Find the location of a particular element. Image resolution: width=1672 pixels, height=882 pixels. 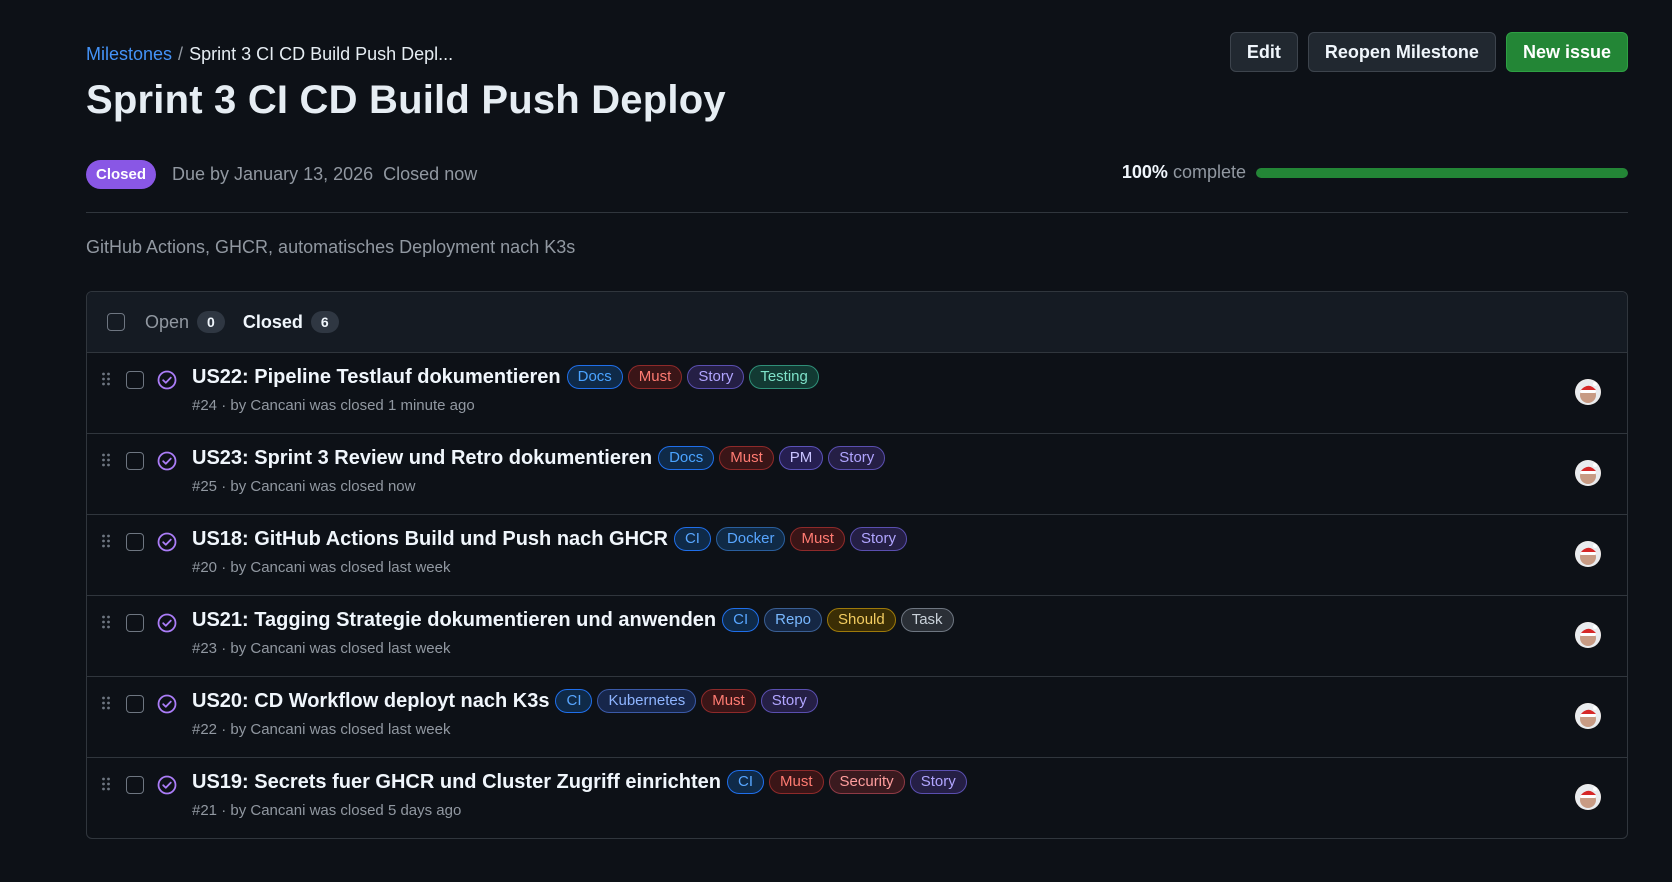

progress-percent: 100% is located at coordinates (1144, 172).